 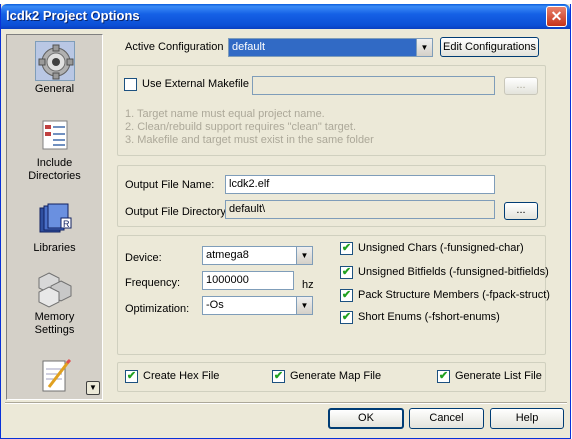 What do you see at coordinates (346, 248) in the screenshot?
I see `unsigned-chars-checkbox: ✔` at bounding box center [346, 248].